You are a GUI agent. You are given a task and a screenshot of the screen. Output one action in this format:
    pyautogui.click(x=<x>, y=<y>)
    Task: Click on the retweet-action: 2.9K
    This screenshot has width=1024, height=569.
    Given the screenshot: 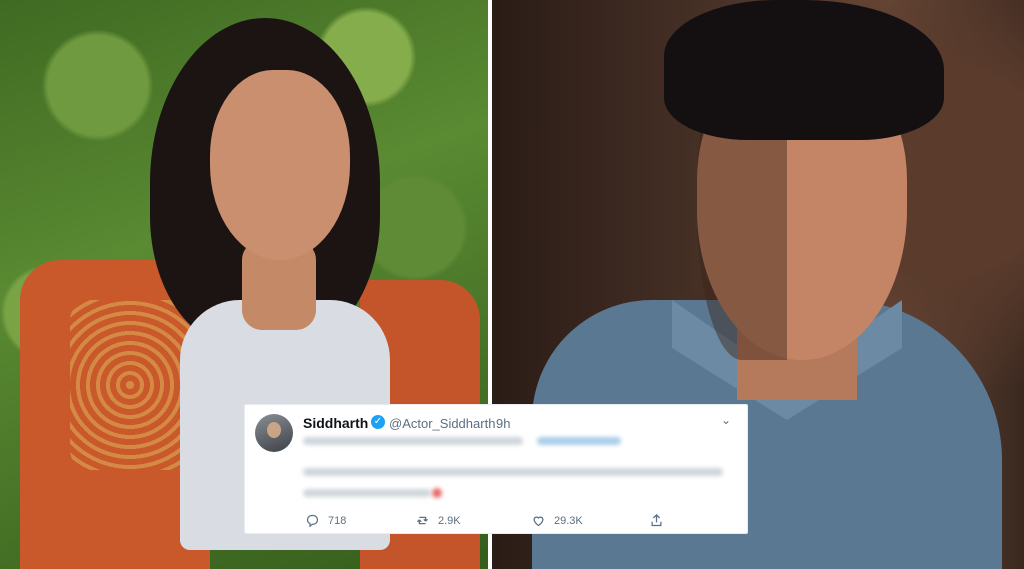 What is the action you would take?
    pyautogui.click(x=438, y=520)
    